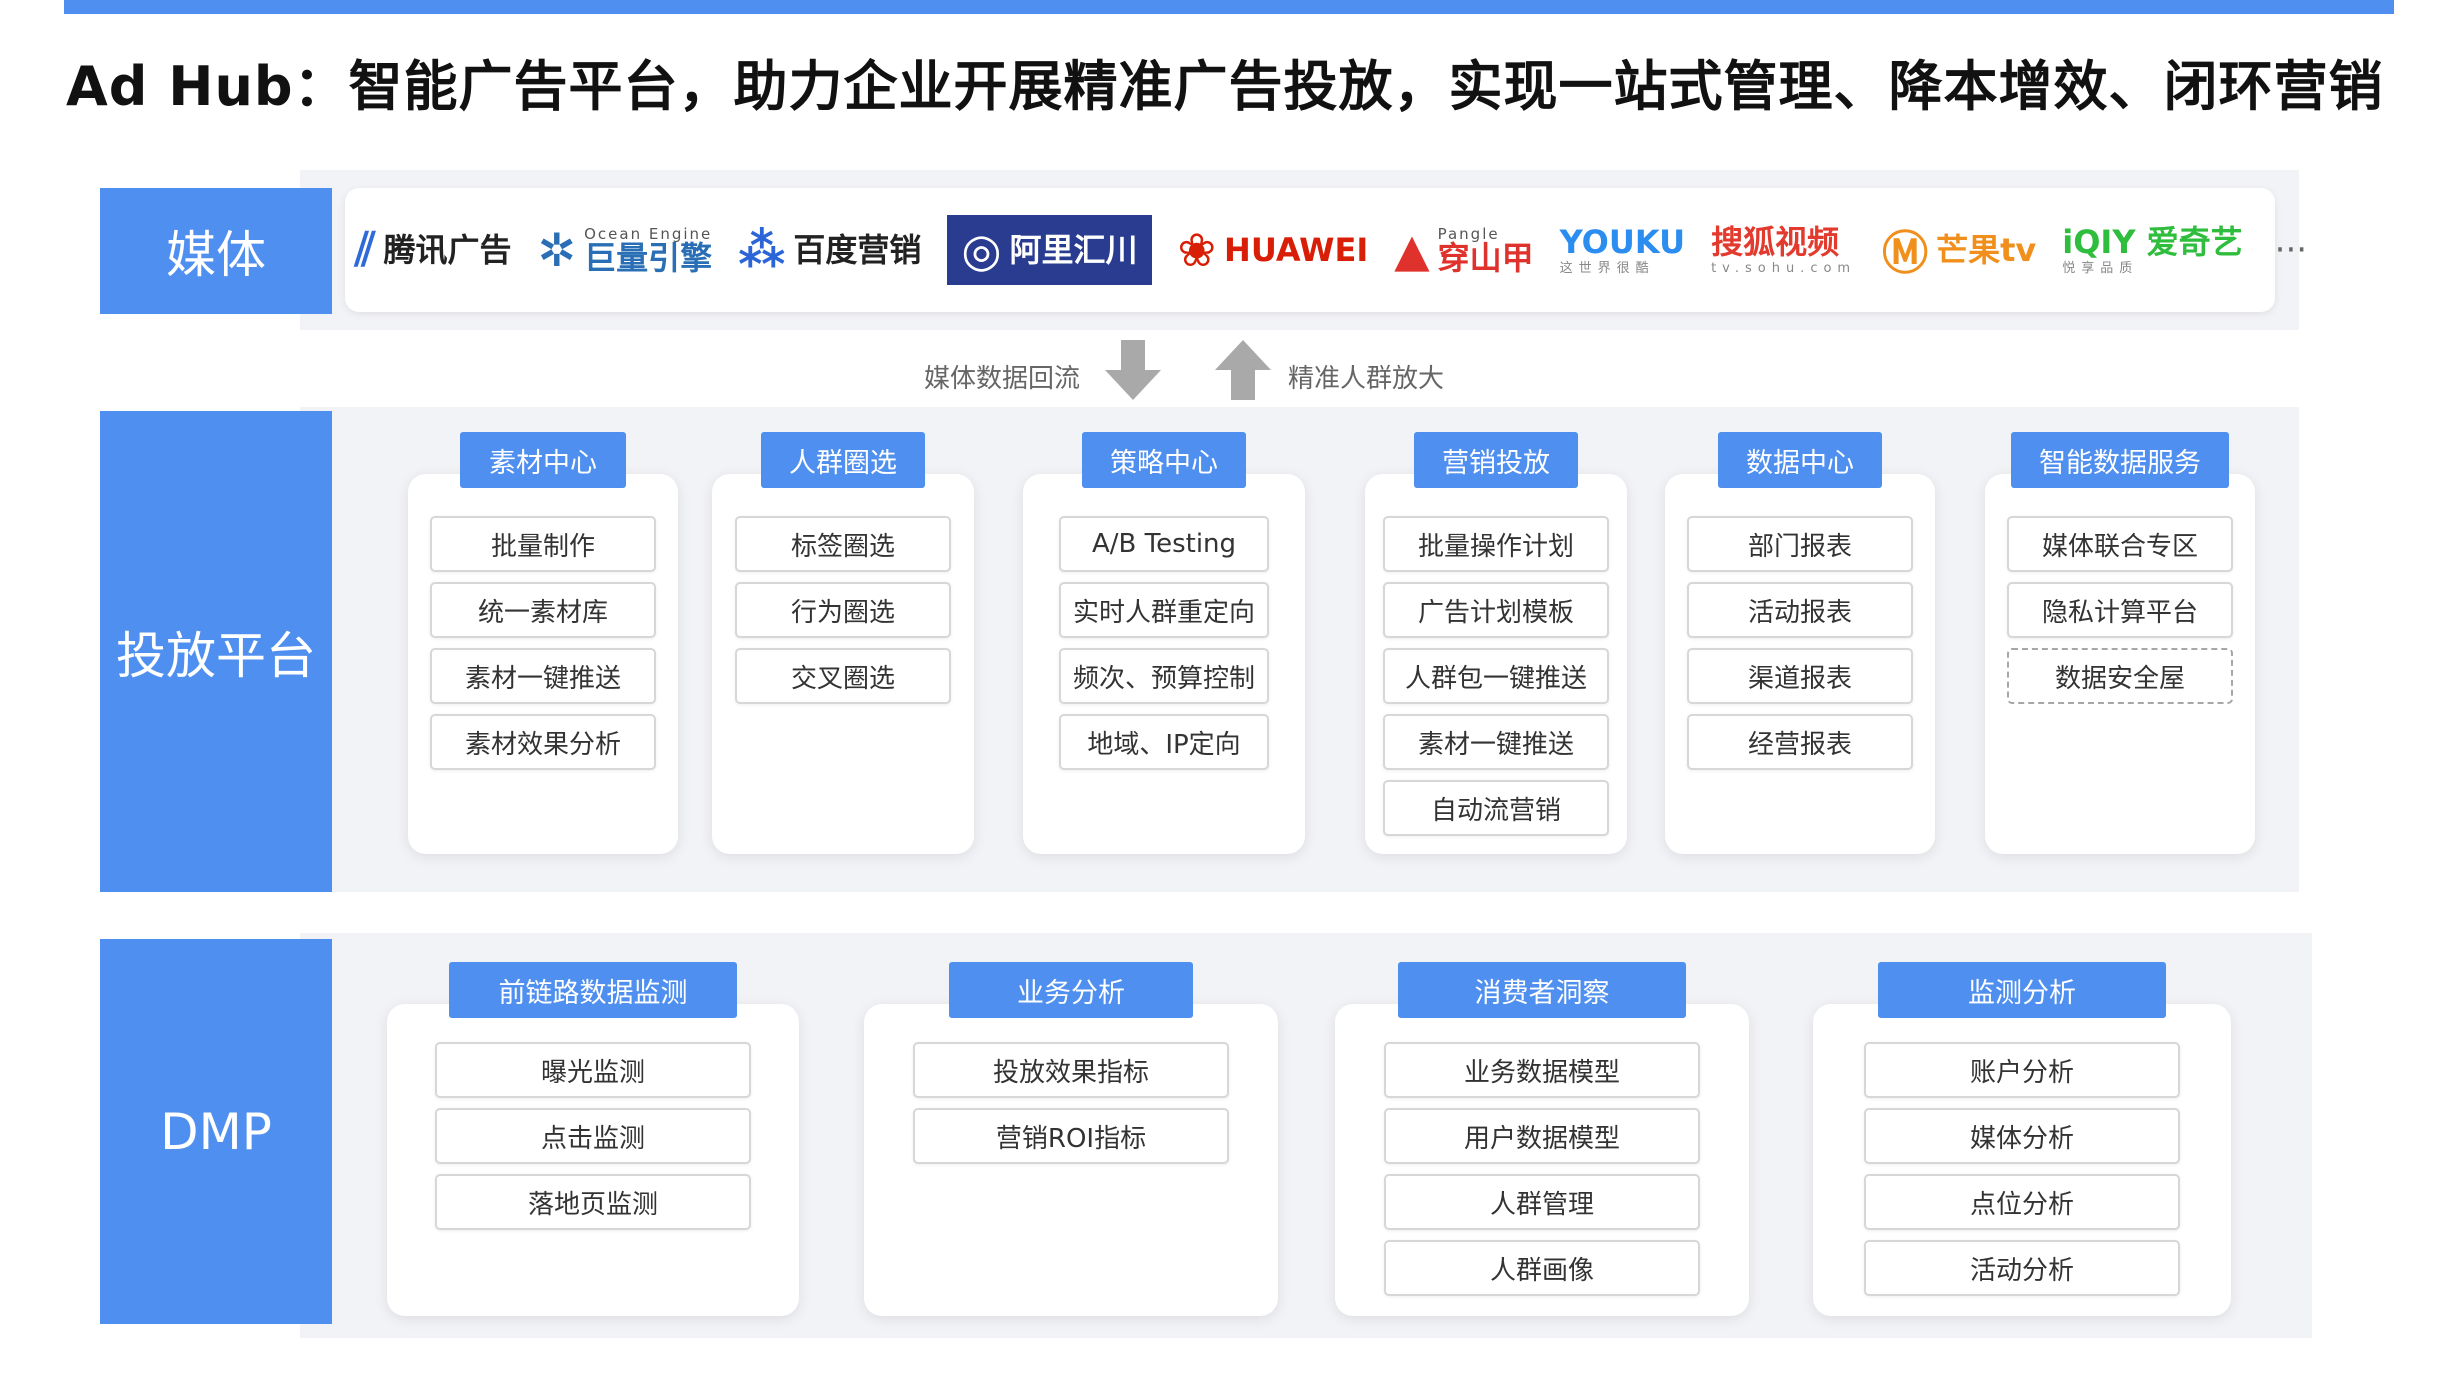  Describe the element at coordinates (593, 1202) in the screenshot. I see `module-item: 落地页监测` at that location.